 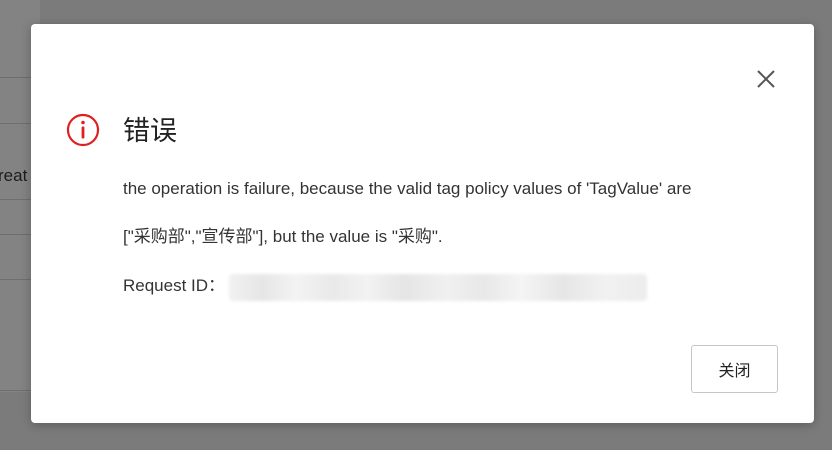 I want to click on error-message-line-2: ["采购部","宣传部"], but the value is "采购"., so click(x=283, y=236).